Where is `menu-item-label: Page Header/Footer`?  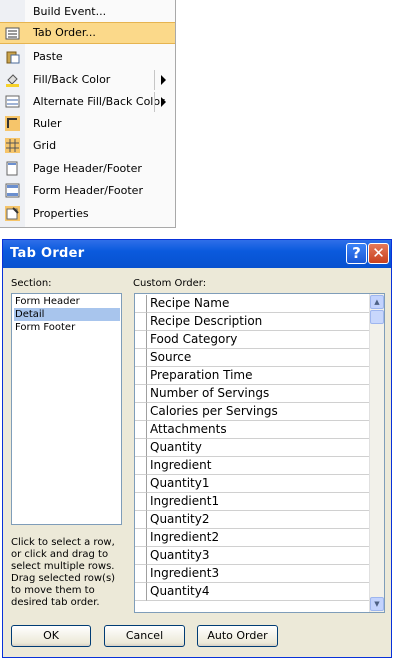
menu-item-label: Page Header/Footer is located at coordinates (87, 168).